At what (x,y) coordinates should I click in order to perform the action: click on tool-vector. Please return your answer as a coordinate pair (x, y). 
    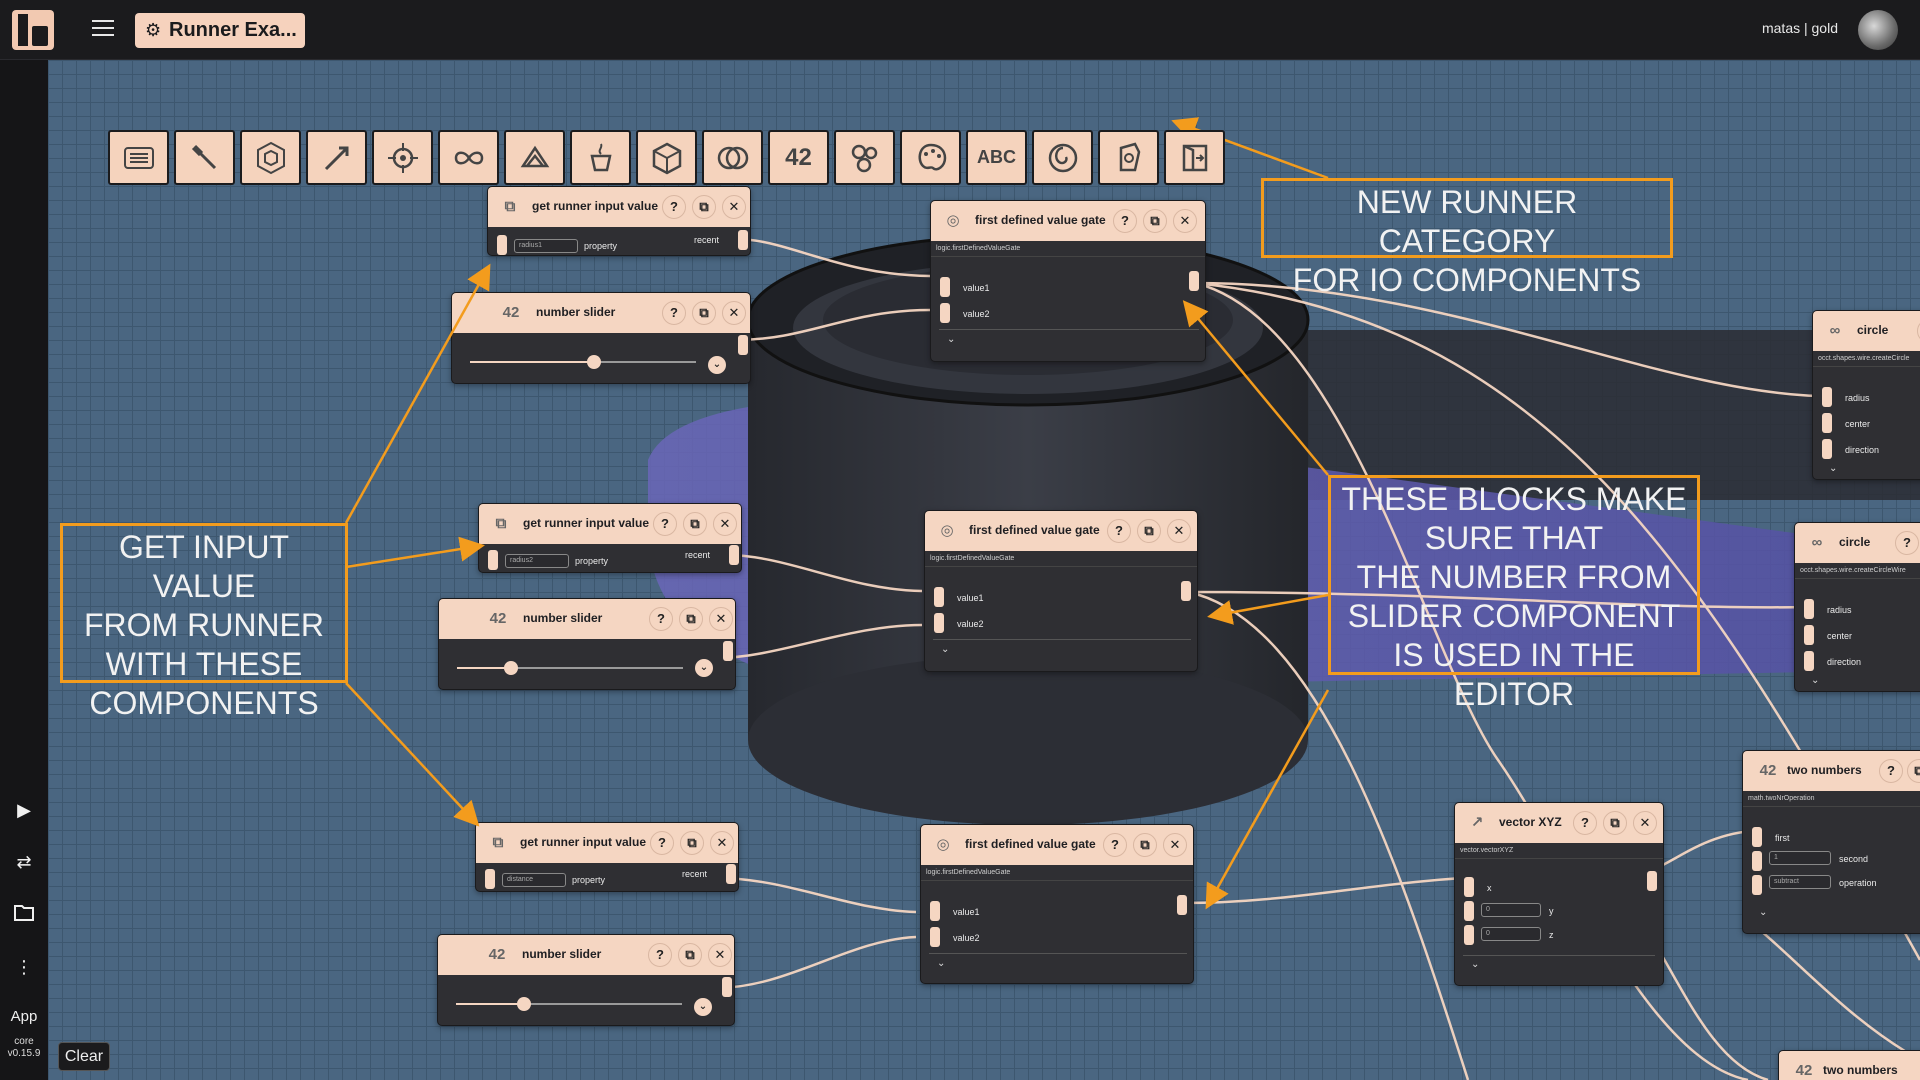
    Looking at the image, I should click on (336, 157).